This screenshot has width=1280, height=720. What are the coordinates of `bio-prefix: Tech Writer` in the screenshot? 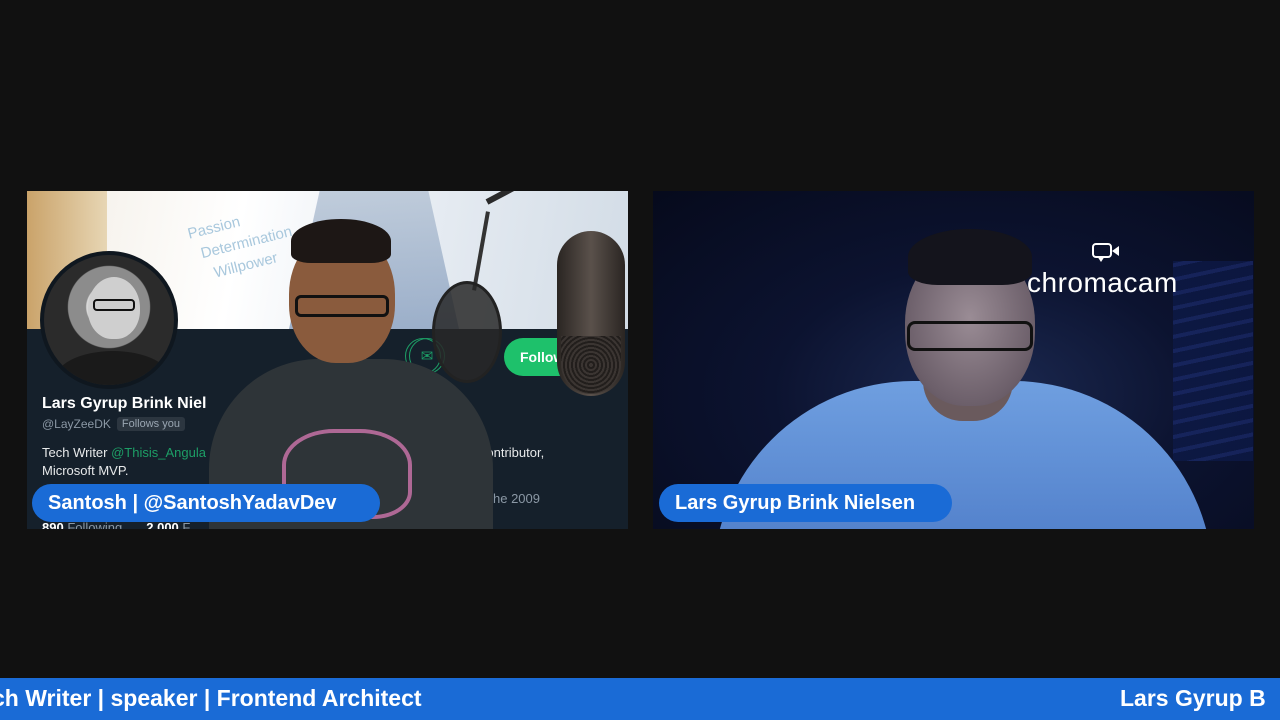 It's located at (77, 452).